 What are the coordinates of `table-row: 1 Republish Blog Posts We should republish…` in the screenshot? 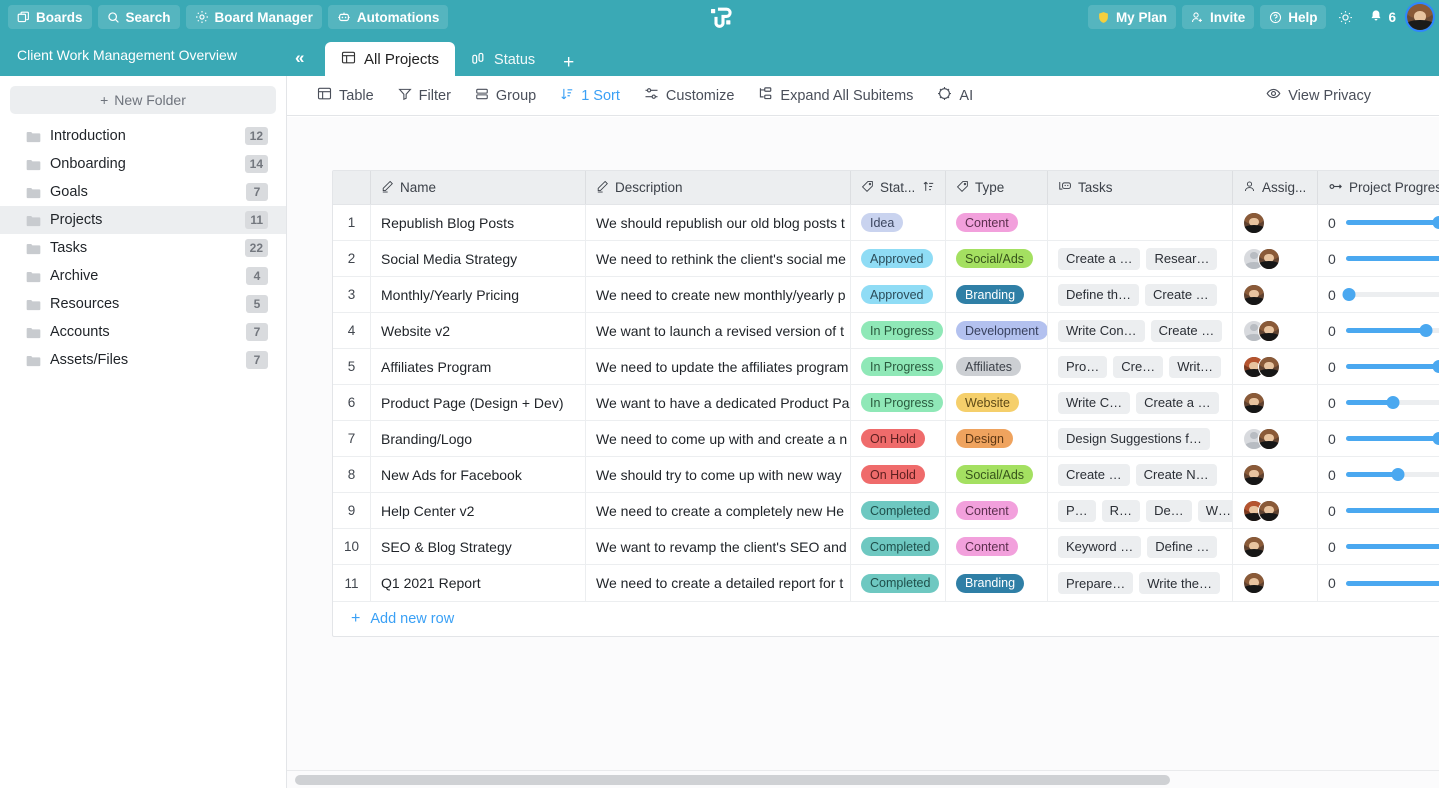 It's located at (886, 223).